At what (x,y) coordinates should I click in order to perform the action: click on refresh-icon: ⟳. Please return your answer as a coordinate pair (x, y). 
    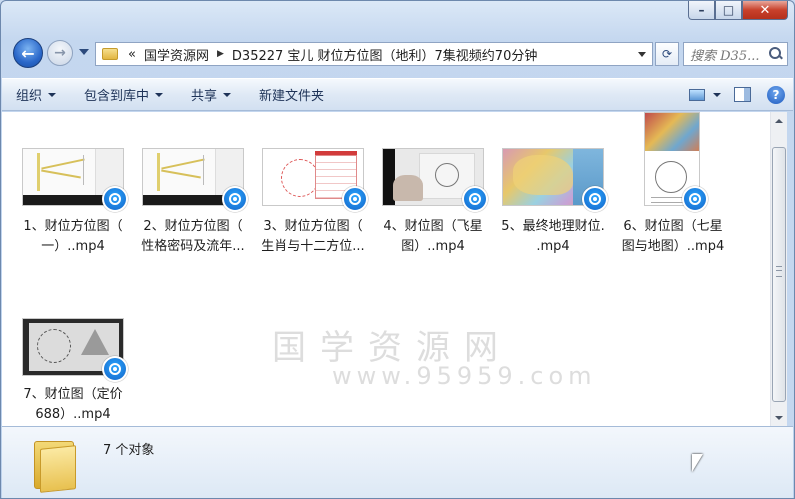
    Looking at the image, I should click on (667, 54).